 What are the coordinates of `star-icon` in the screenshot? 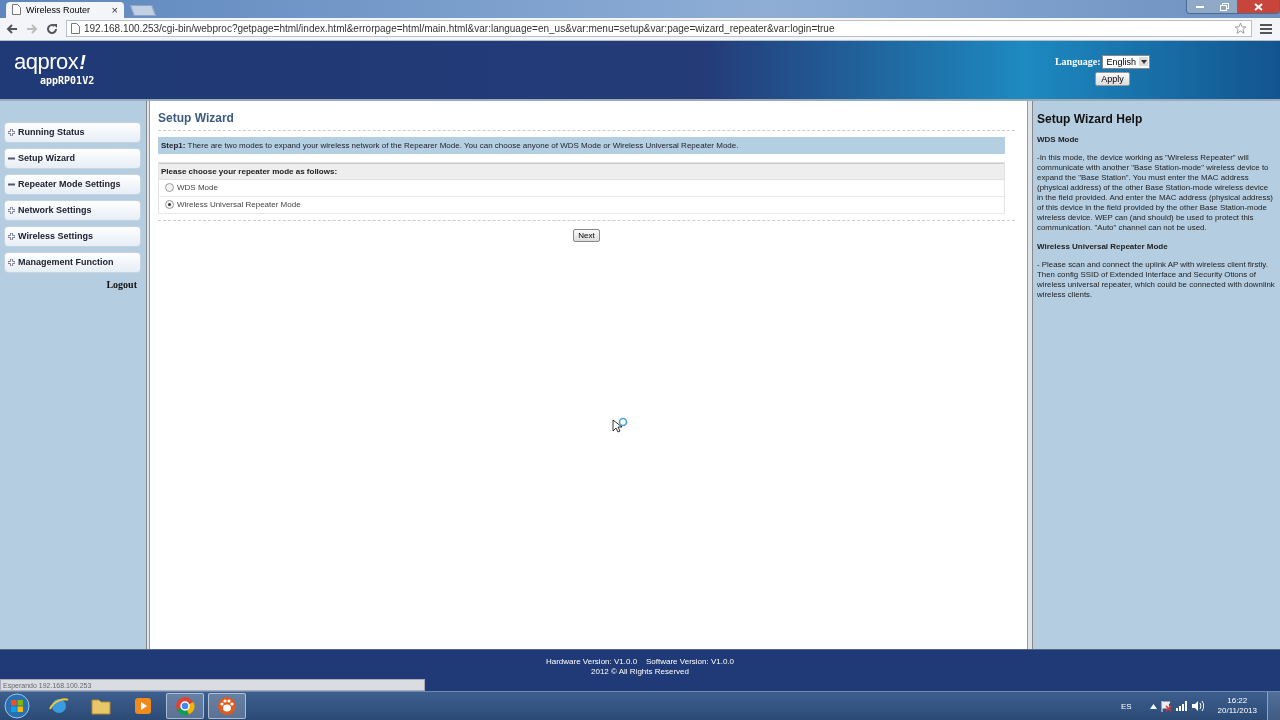 It's located at (1240, 29).